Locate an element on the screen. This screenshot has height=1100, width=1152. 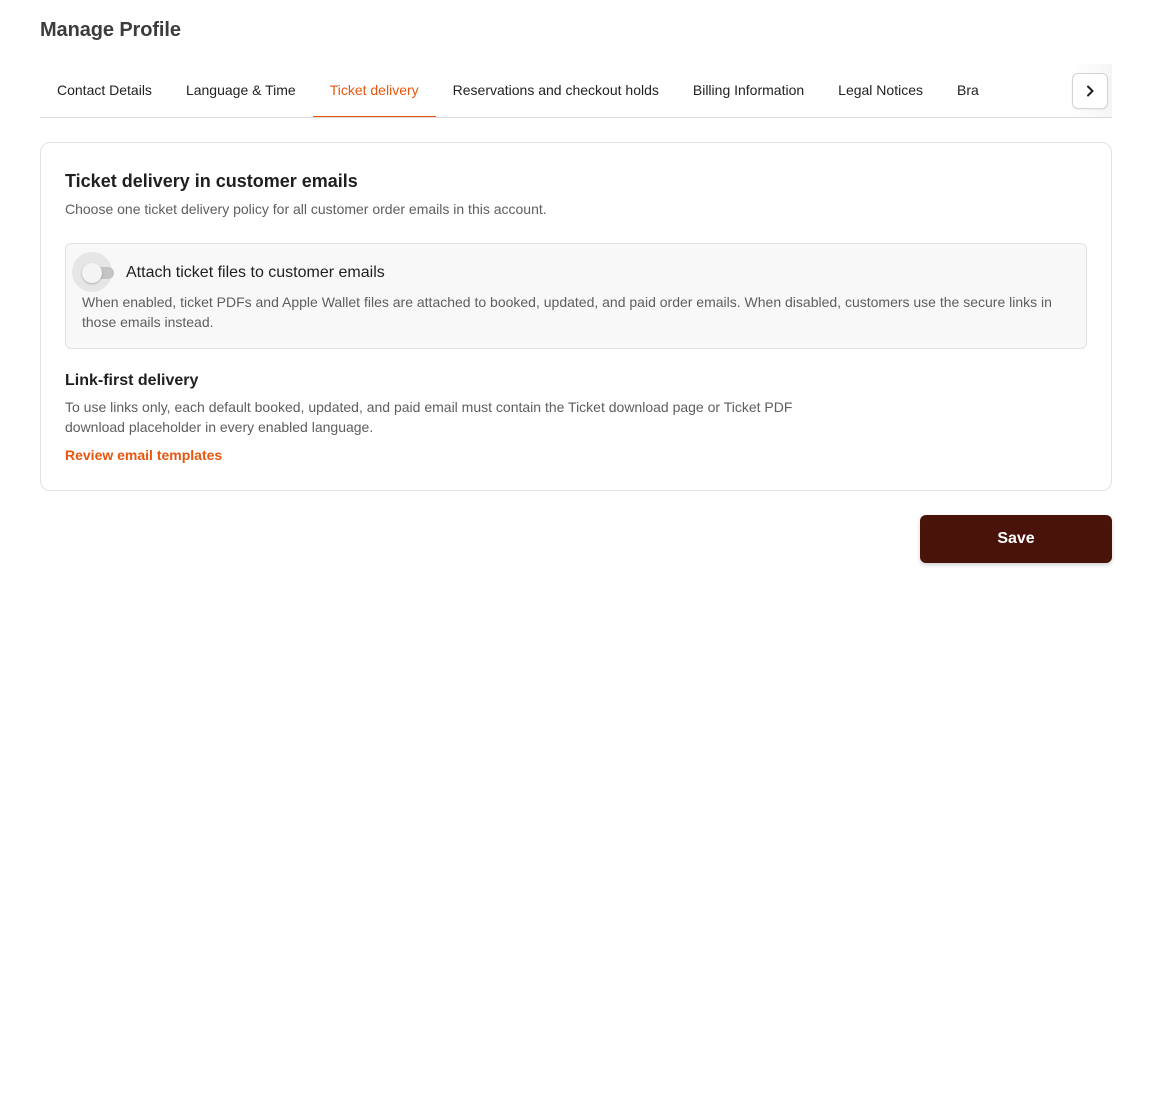
link-first-title: Link-first delivery is located at coordinates (132, 380).